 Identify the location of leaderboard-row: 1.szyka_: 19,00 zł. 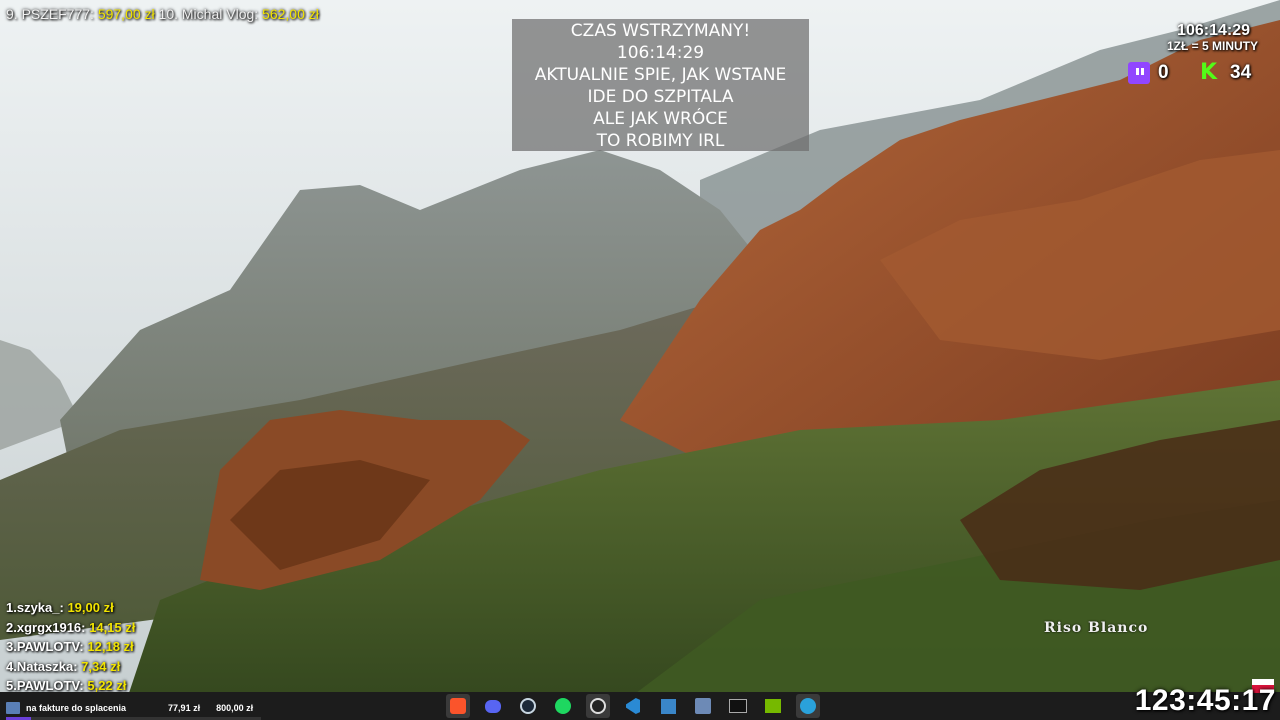
(70, 608).